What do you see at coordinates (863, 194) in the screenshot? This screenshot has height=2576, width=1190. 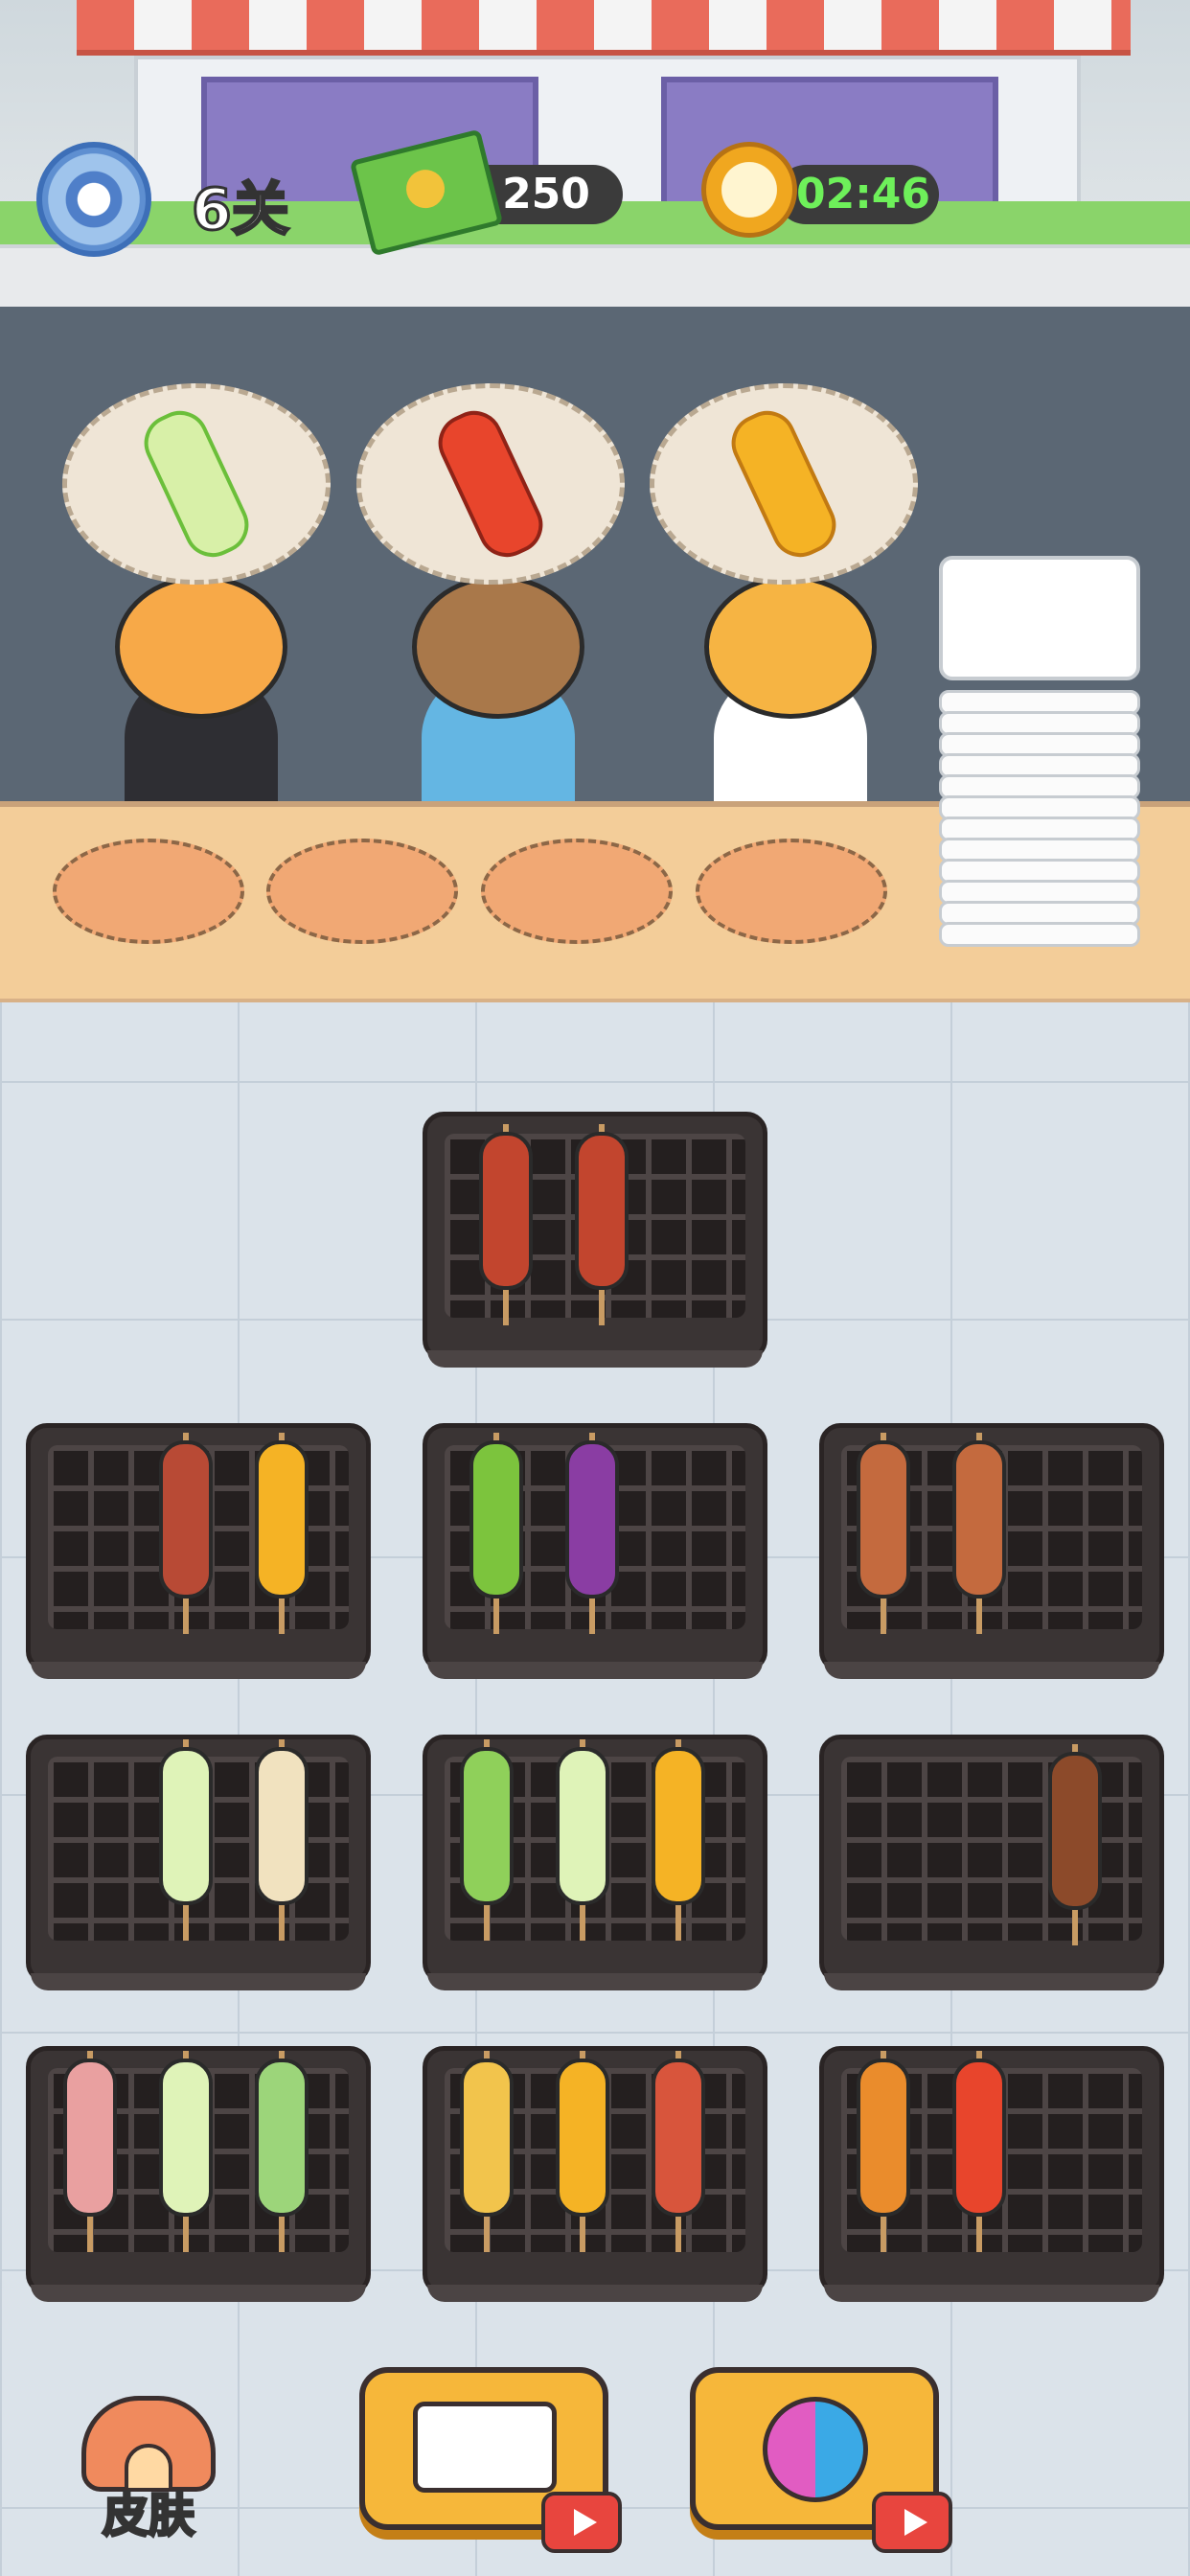 I see `countdown-timer: 02:46` at bounding box center [863, 194].